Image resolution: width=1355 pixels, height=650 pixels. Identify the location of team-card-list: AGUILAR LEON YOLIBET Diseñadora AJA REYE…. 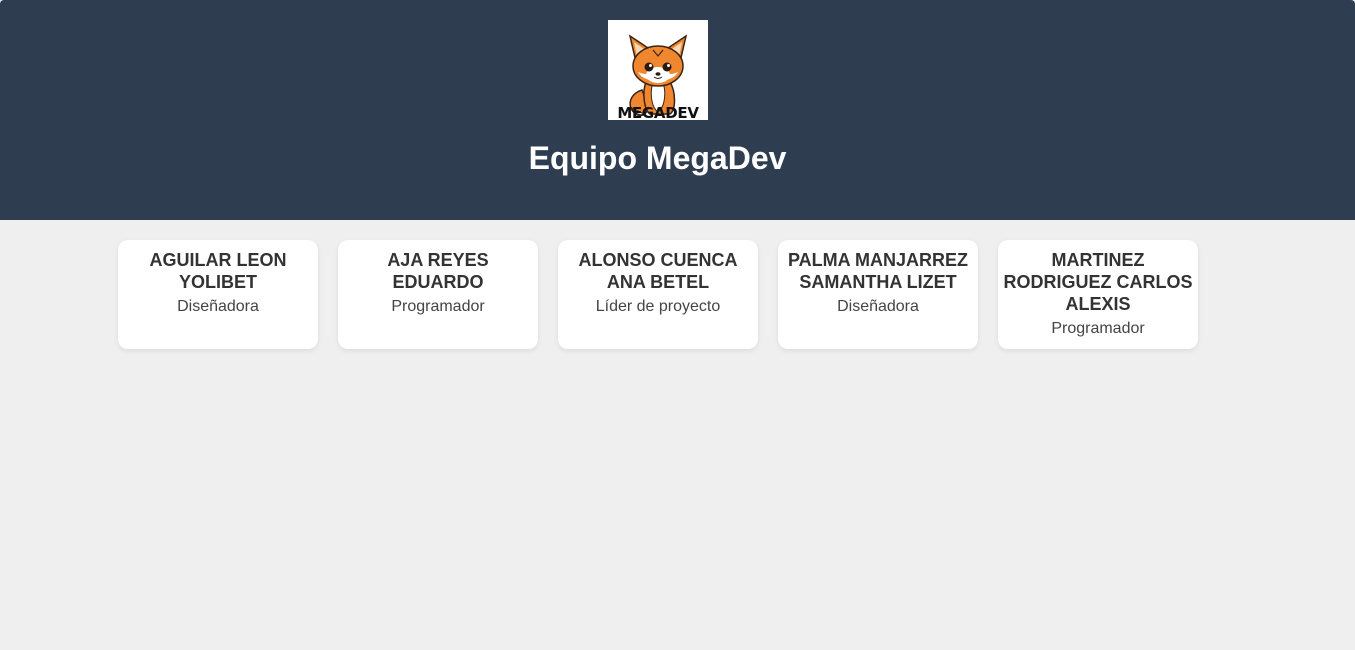
(658, 294).